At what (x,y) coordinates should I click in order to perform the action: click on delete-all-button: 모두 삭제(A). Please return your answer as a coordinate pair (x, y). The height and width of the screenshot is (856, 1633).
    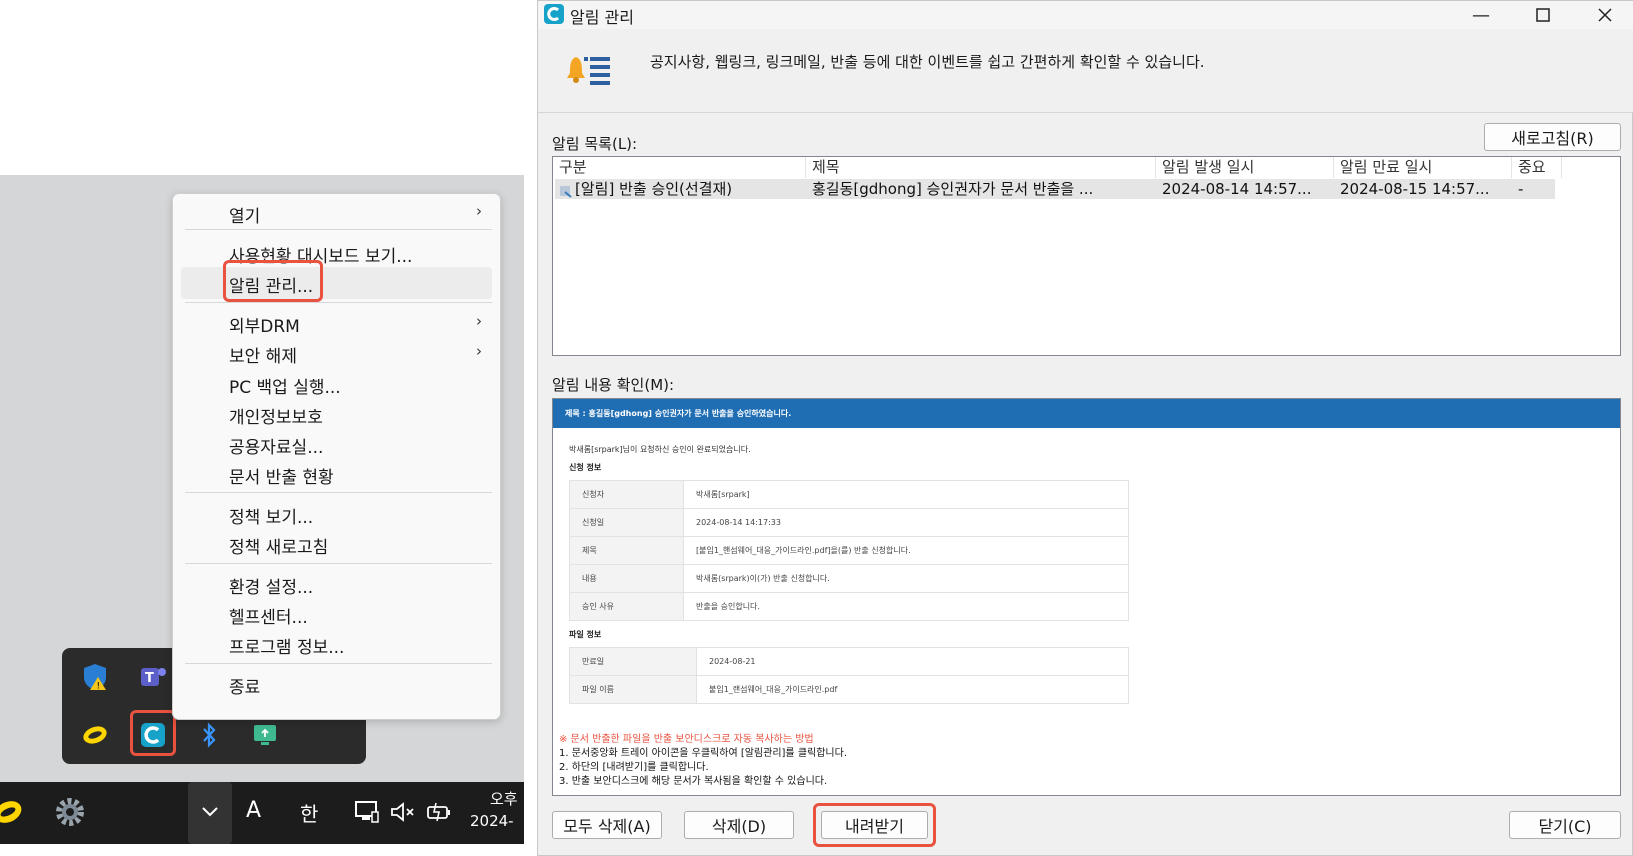
    Looking at the image, I should click on (607, 825).